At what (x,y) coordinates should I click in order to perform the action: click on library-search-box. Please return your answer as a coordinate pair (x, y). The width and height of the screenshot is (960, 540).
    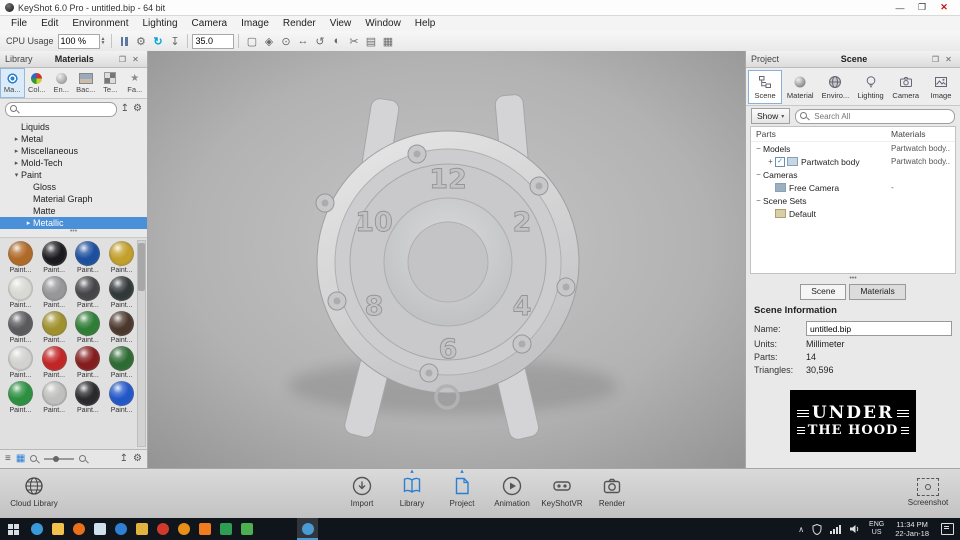
    Looking at the image, I should click on (61, 109).